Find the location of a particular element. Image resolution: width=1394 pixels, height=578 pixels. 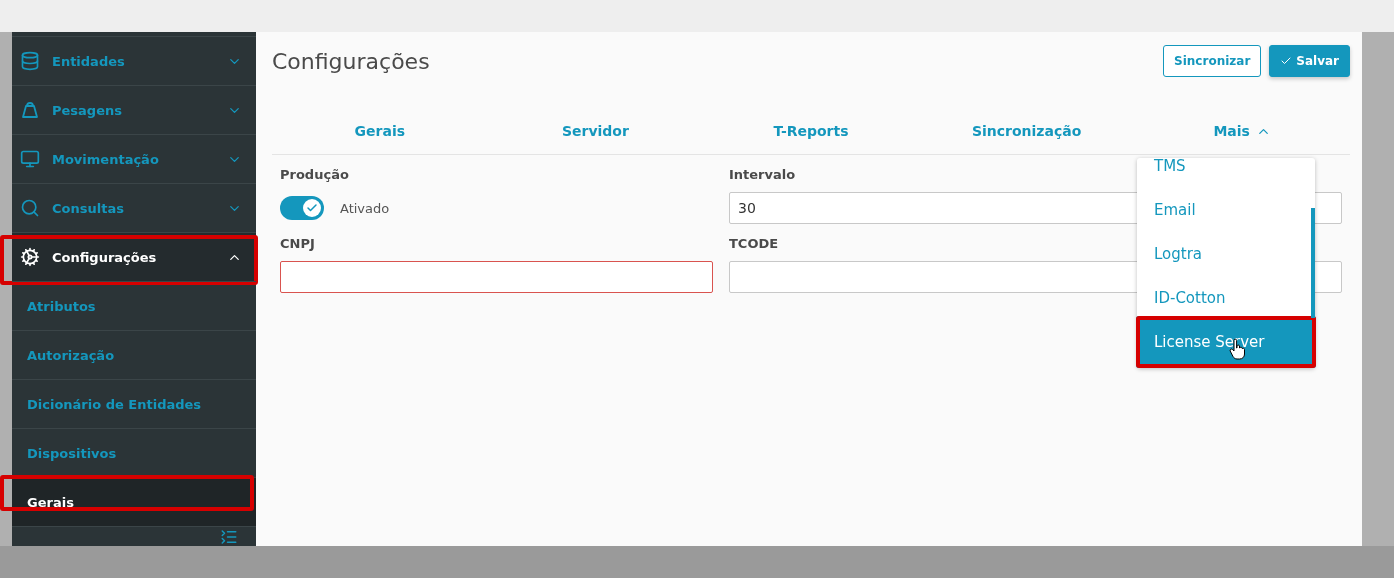

toggle-switch is located at coordinates (302, 208).